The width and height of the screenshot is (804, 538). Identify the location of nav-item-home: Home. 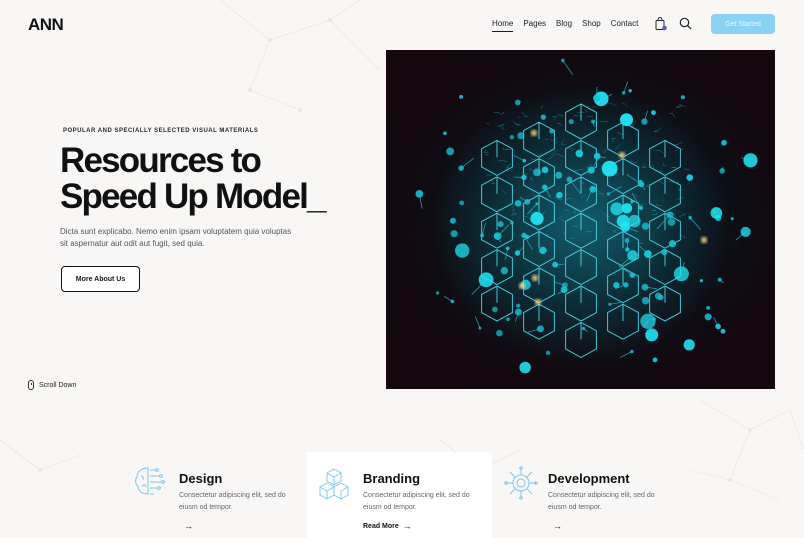
(503, 25).